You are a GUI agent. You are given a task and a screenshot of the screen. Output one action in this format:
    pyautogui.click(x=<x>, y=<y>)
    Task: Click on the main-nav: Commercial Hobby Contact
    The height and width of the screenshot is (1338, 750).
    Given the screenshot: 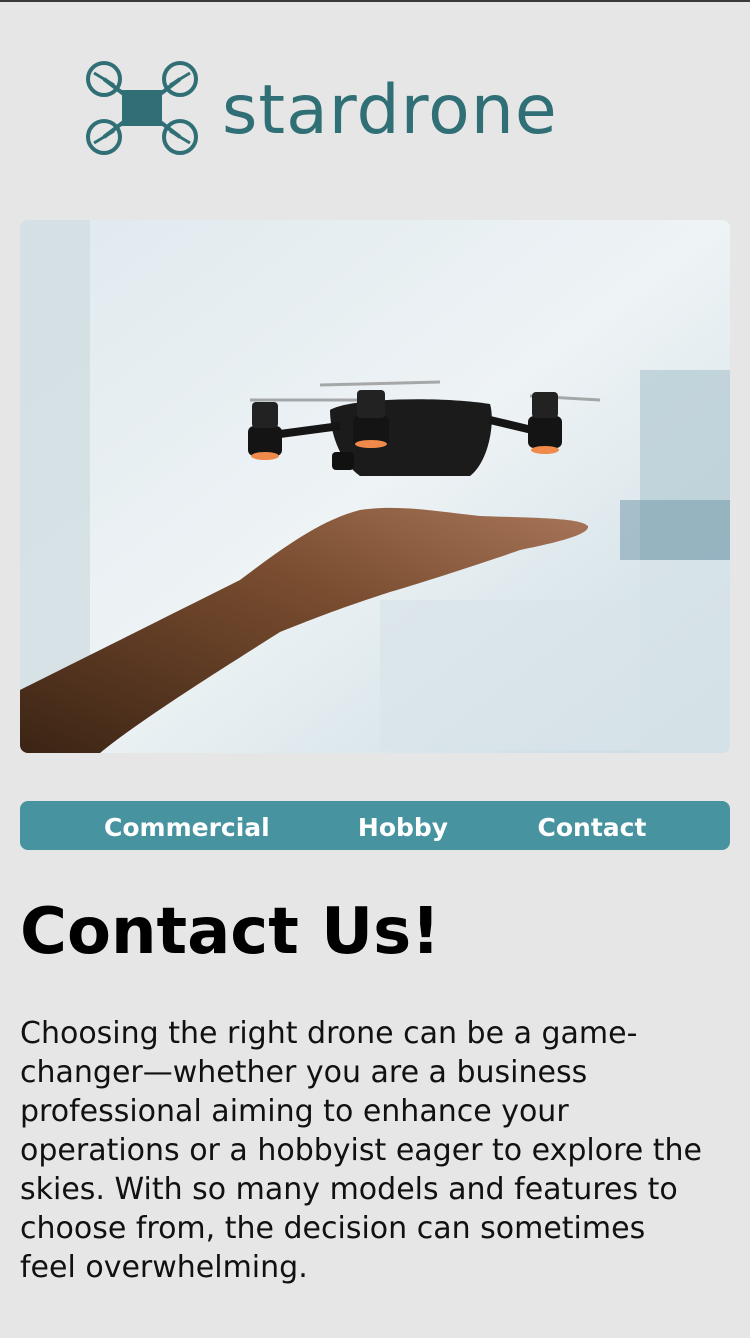 What is the action you would take?
    pyautogui.click(x=375, y=825)
    